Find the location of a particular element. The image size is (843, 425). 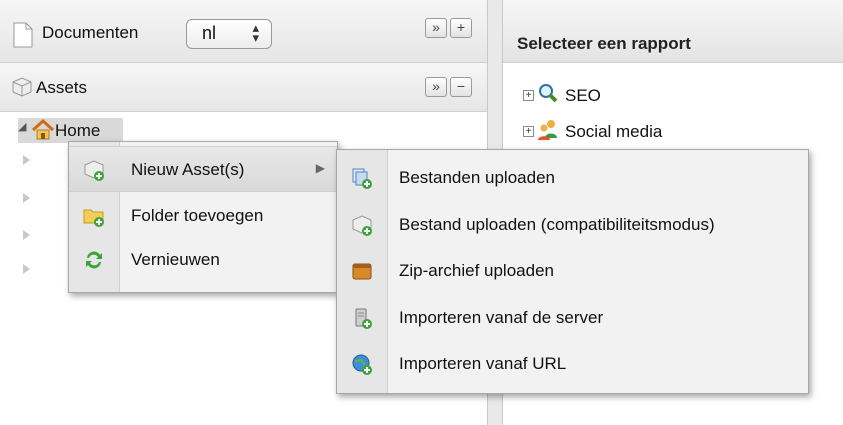

menu-item-add-folder: Folder toevoegen is located at coordinates (203, 215).